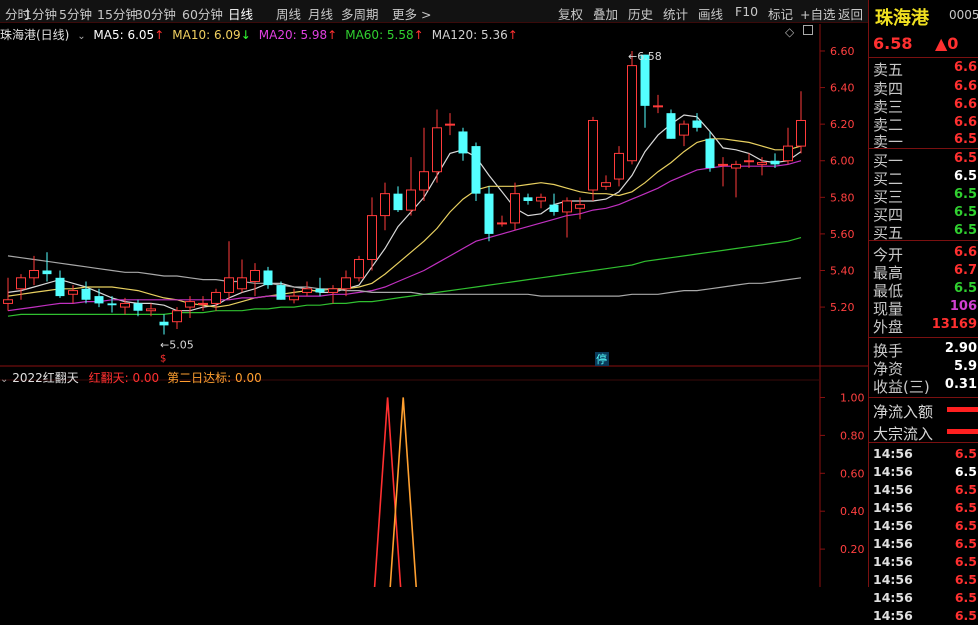 Image resolution: width=978 pixels, height=625 pixels. What do you see at coordinates (645, 56) in the screenshot?
I see `high-price-annotation: ←6.58` at bounding box center [645, 56].